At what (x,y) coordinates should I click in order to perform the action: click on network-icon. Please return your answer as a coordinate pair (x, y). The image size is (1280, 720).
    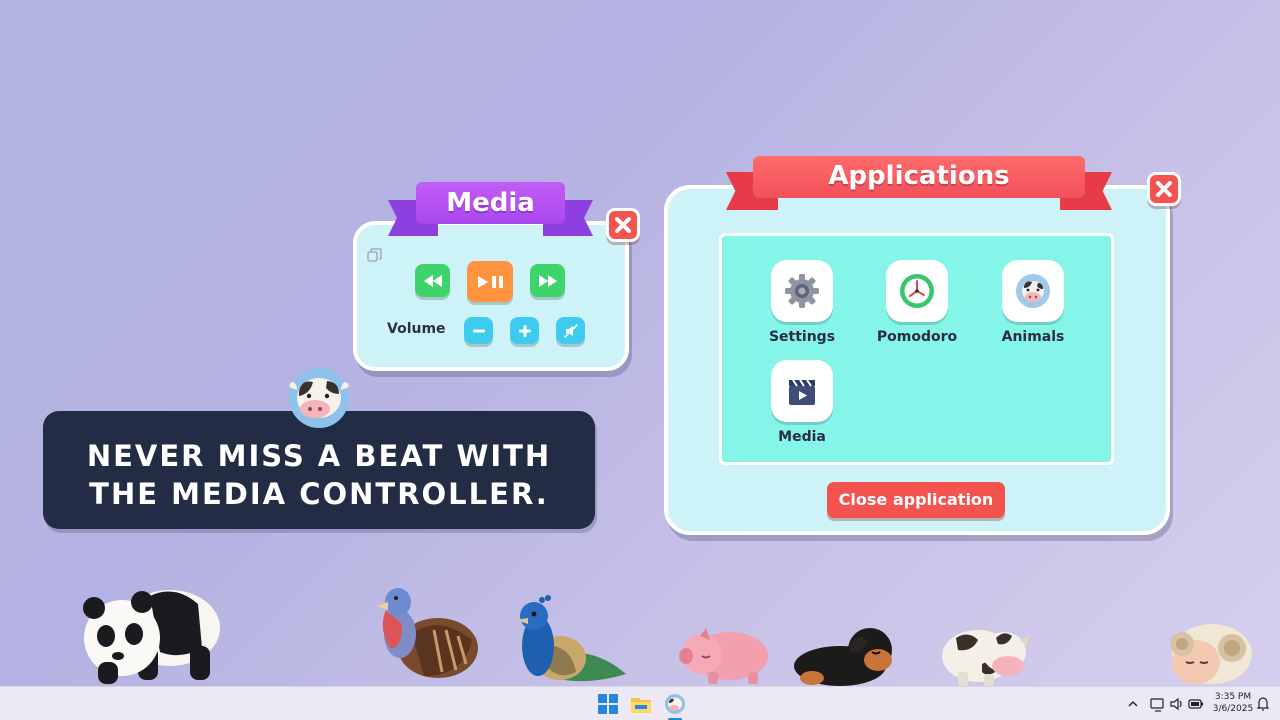
    Looking at the image, I should click on (1158, 704).